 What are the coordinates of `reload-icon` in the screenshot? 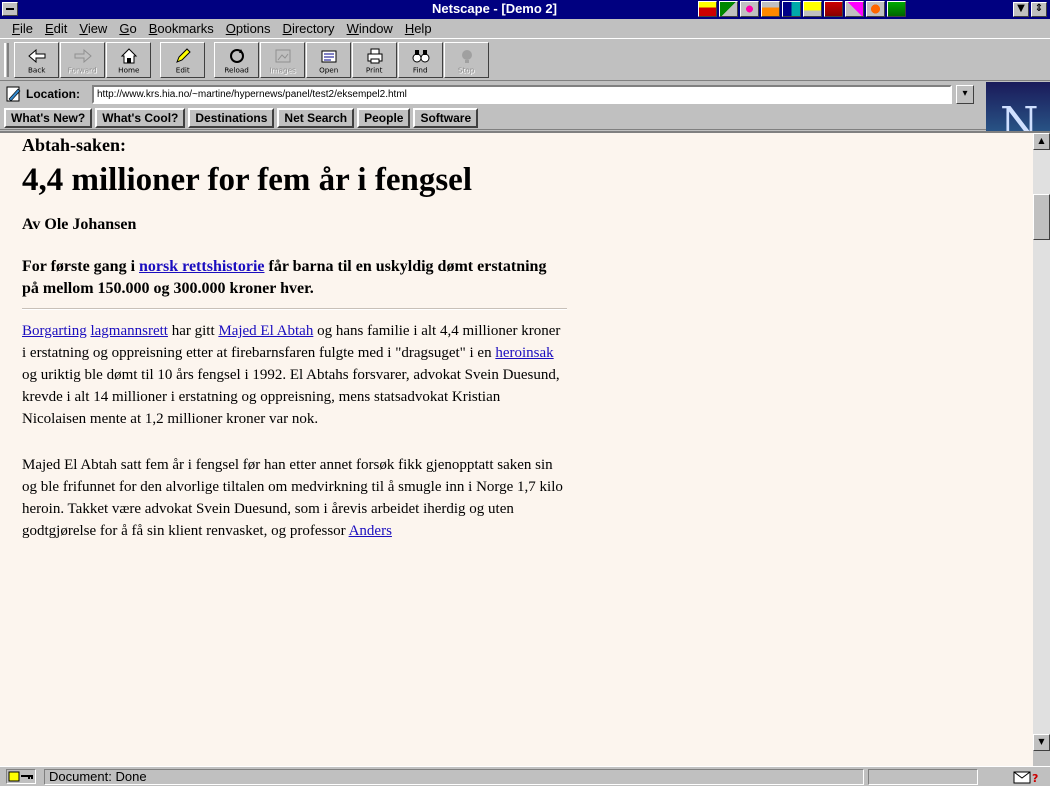 It's located at (237, 56).